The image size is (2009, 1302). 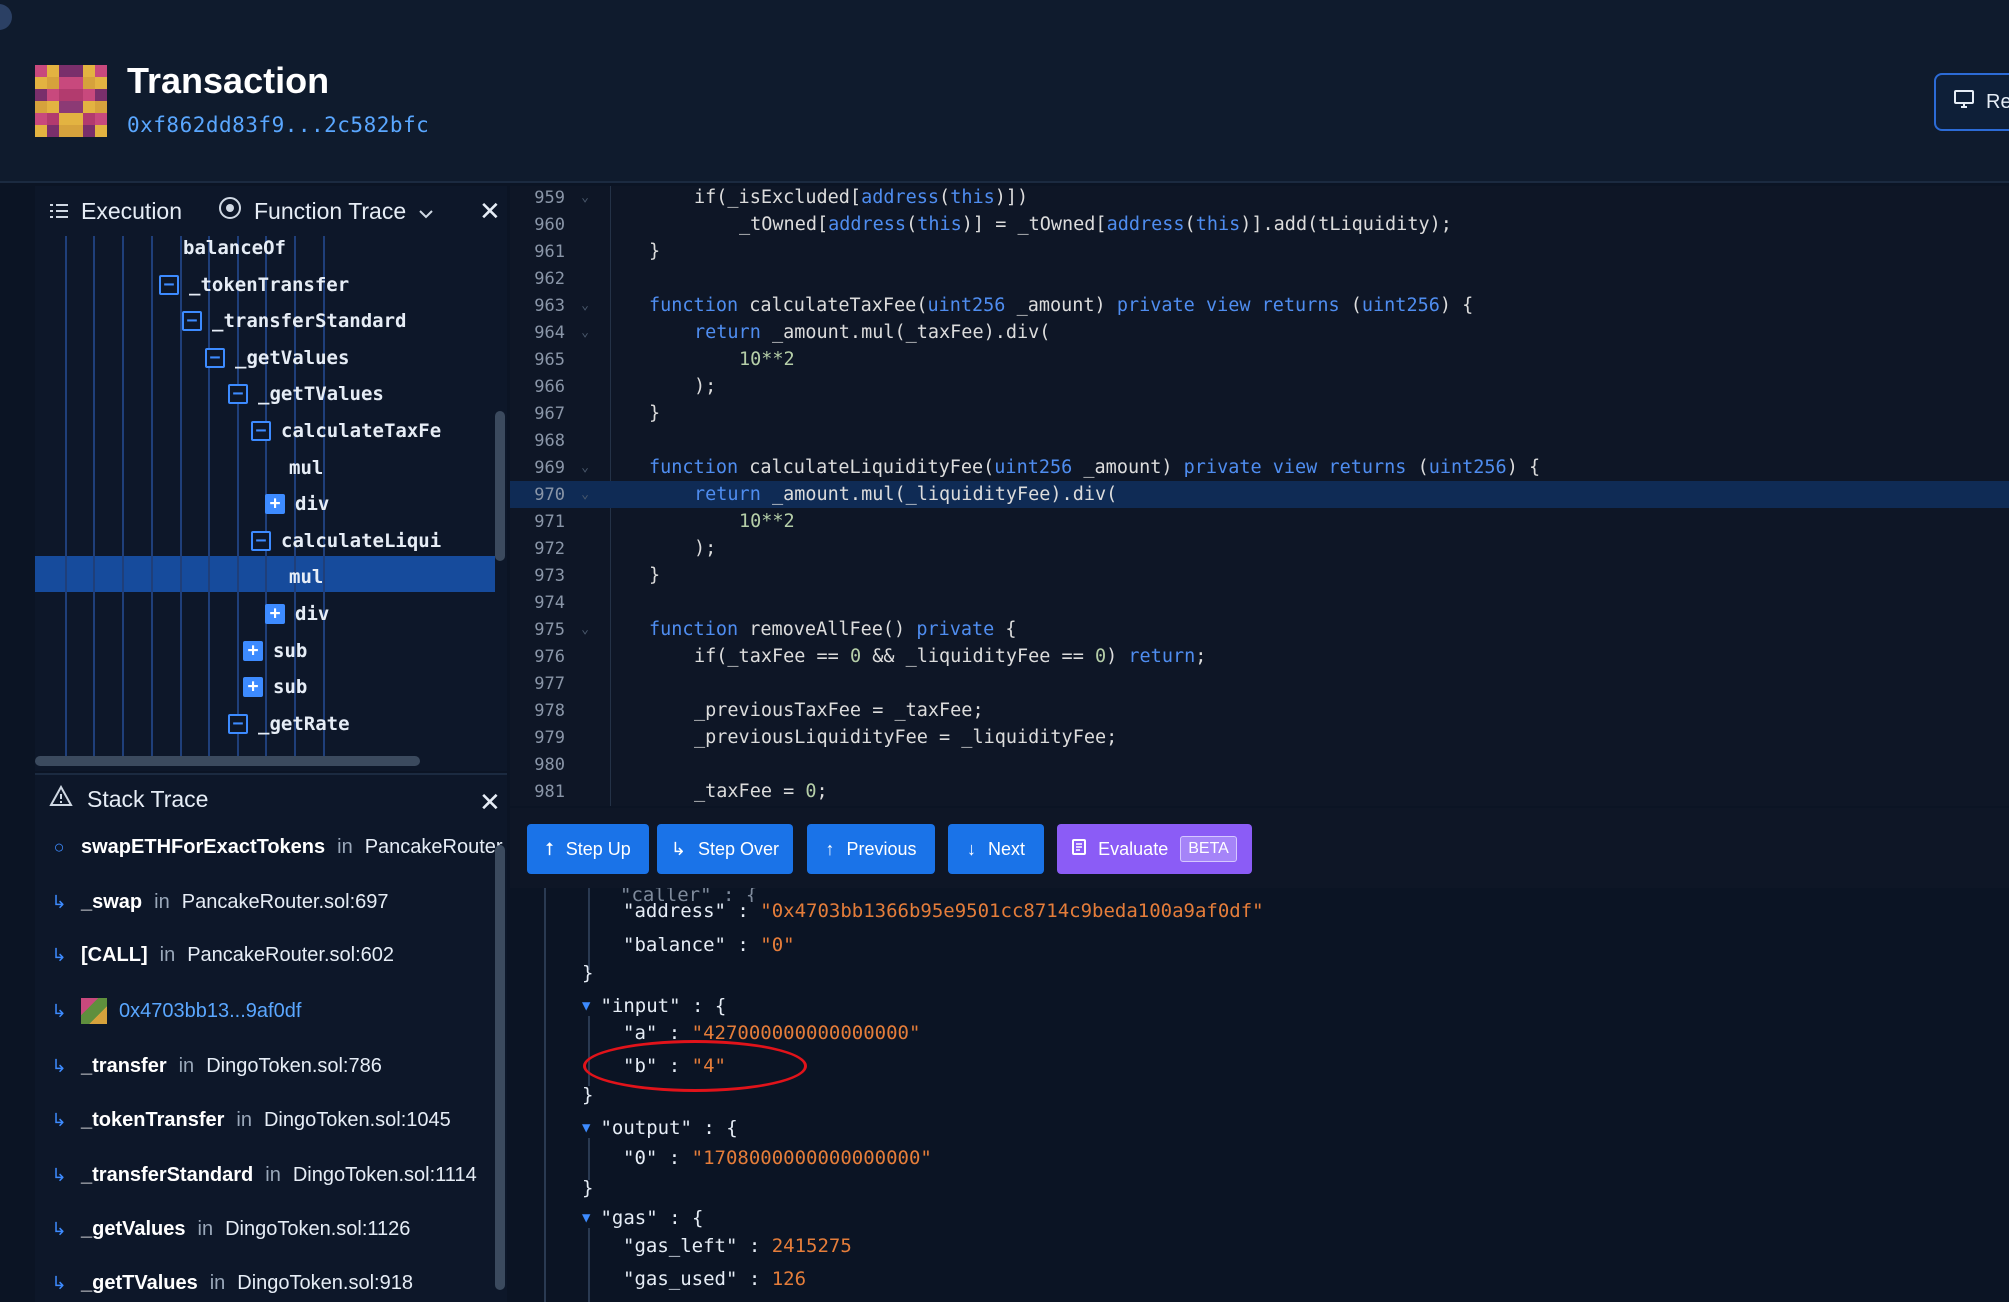 I want to click on trace-node-label: mul, so click(x=306, y=577).